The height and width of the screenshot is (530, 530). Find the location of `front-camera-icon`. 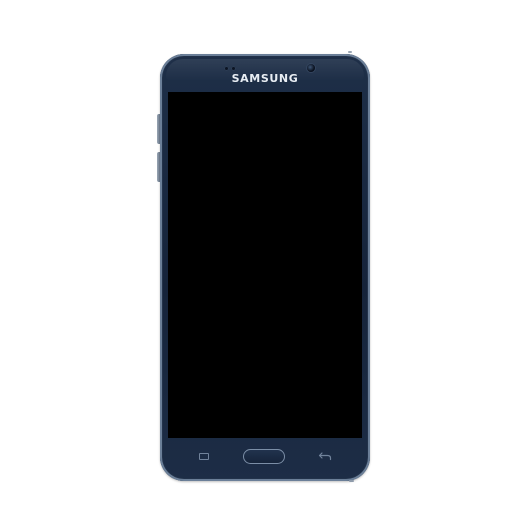

front-camera-icon is located at coordinates (311, 68).